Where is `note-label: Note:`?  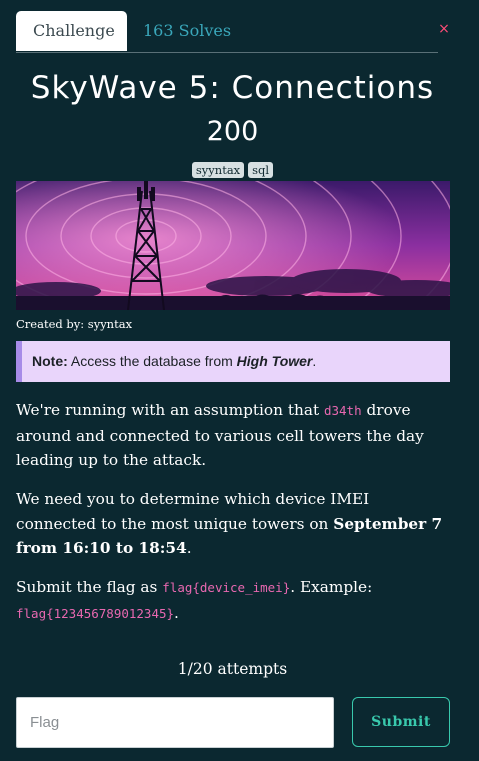 note-label: Note: is located at coordinates (50, 361).